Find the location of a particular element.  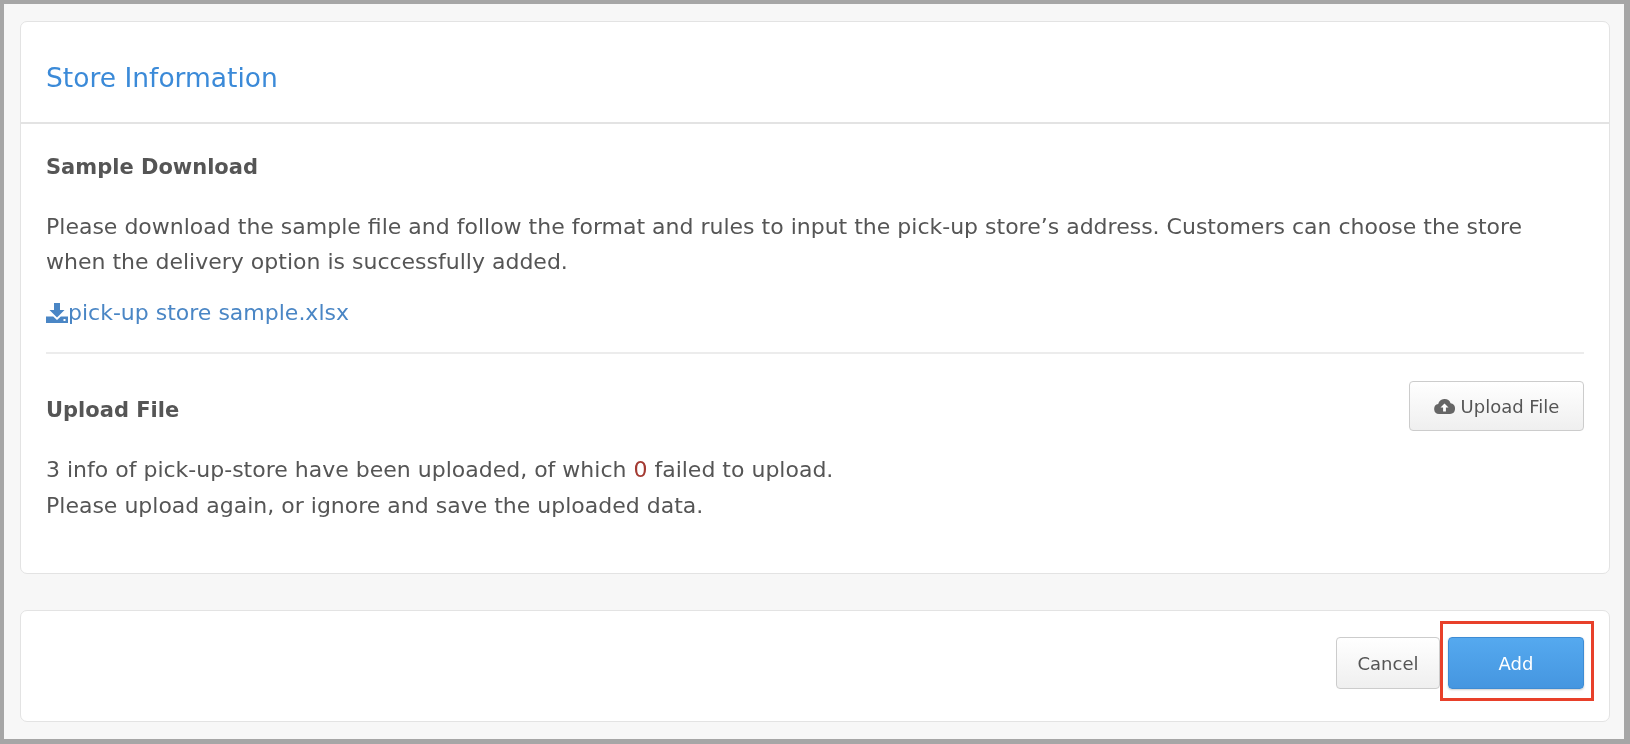

description-text: Please download the sample file and follow the format and rules to input the pick-up store’s address. Customers can choose the store when the delivery option is successfully added. is located at coordinates (785, 244).